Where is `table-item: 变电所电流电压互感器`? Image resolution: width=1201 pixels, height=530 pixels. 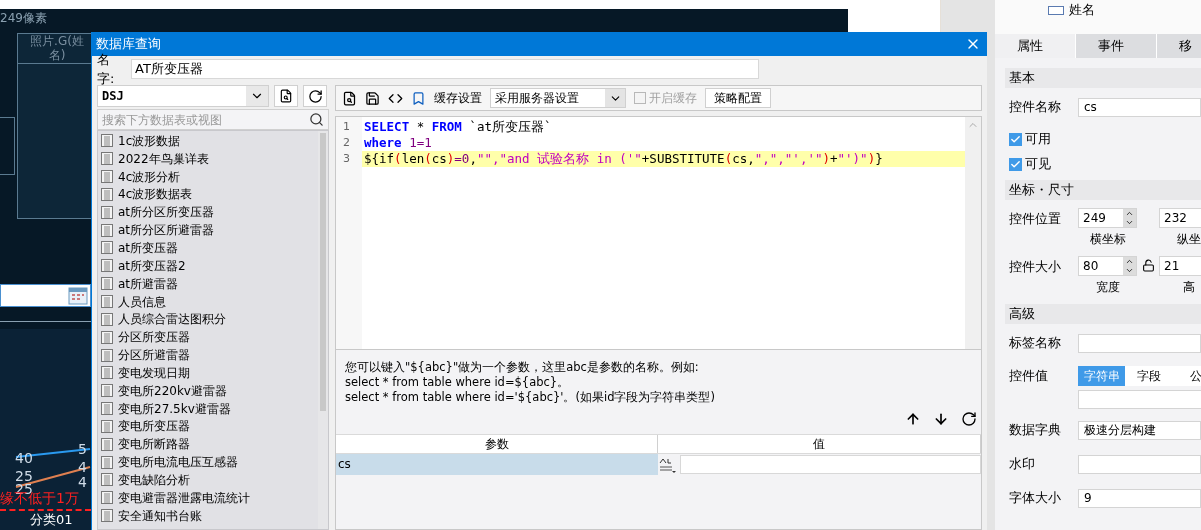 table-item: 变电所电流电压互感器 is located at coordinates (209, 462).